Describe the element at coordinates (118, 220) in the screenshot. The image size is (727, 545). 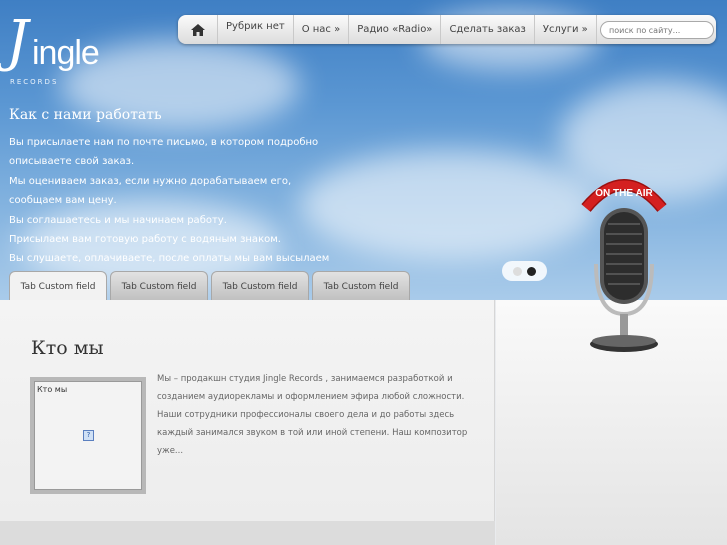
I see `intro-line: Вы соглашаетесь и мы начинаем работу.` at that location.